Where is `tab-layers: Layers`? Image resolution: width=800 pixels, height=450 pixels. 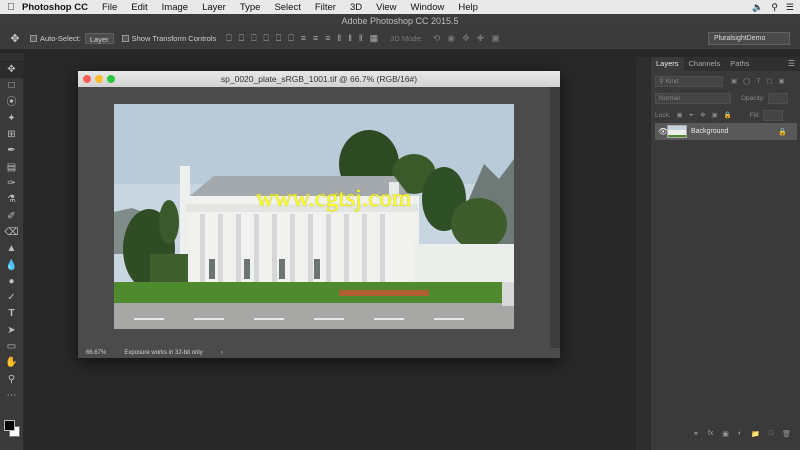 tab-layers: Layers is located at coordinates (667, 64).